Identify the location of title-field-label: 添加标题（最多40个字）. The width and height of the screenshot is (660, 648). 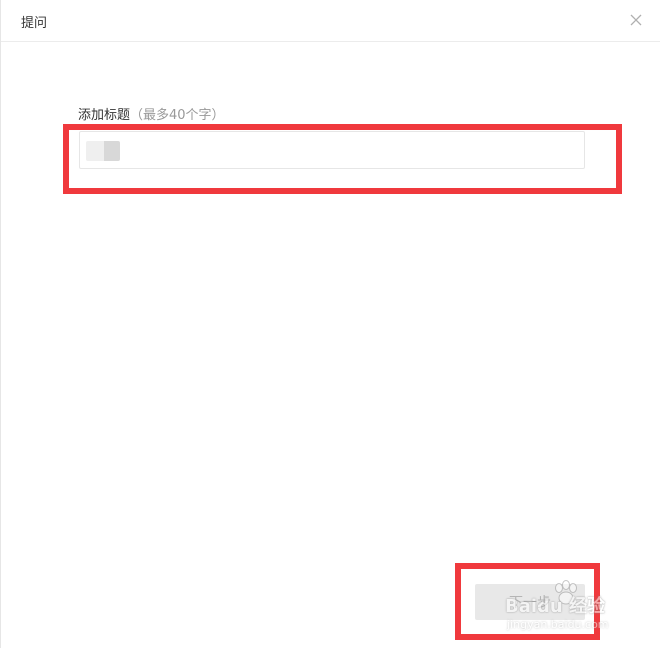
(151, 113).